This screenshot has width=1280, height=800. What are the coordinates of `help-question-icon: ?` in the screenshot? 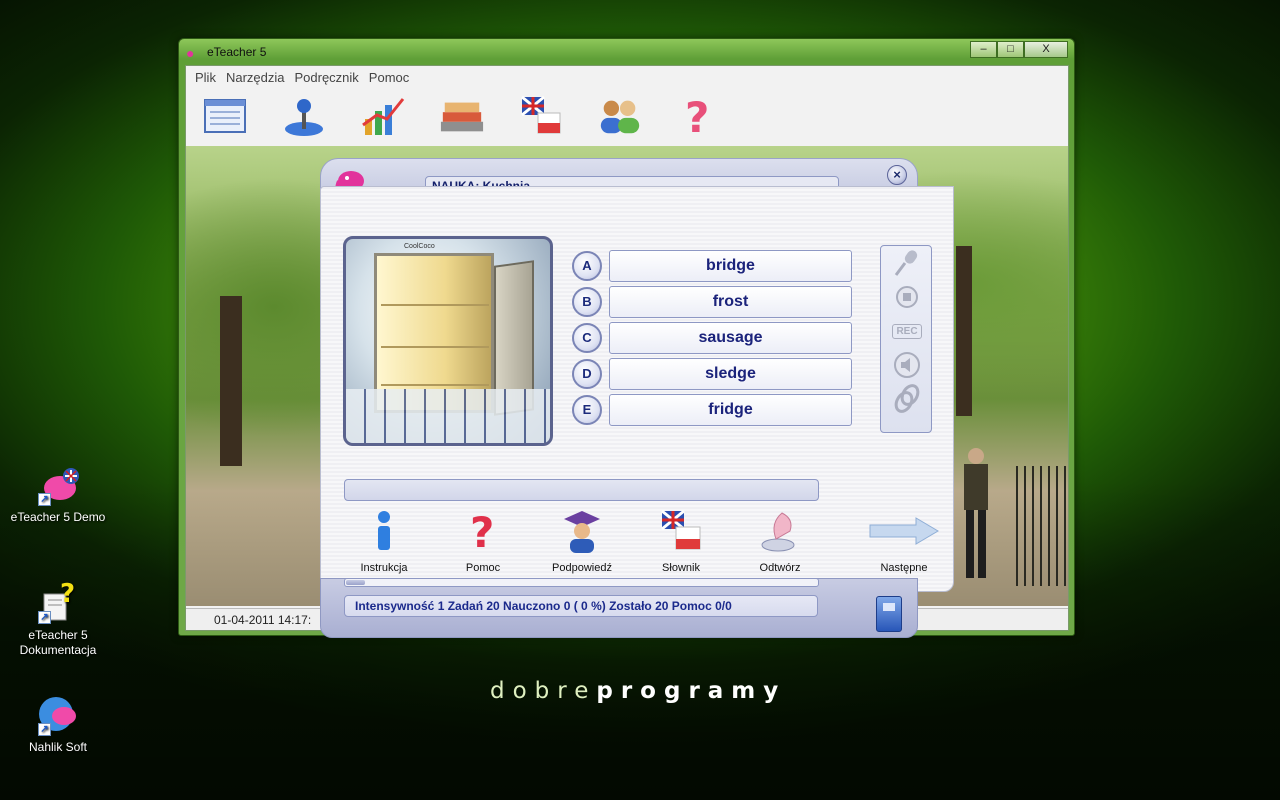 It's located at (699, 116).